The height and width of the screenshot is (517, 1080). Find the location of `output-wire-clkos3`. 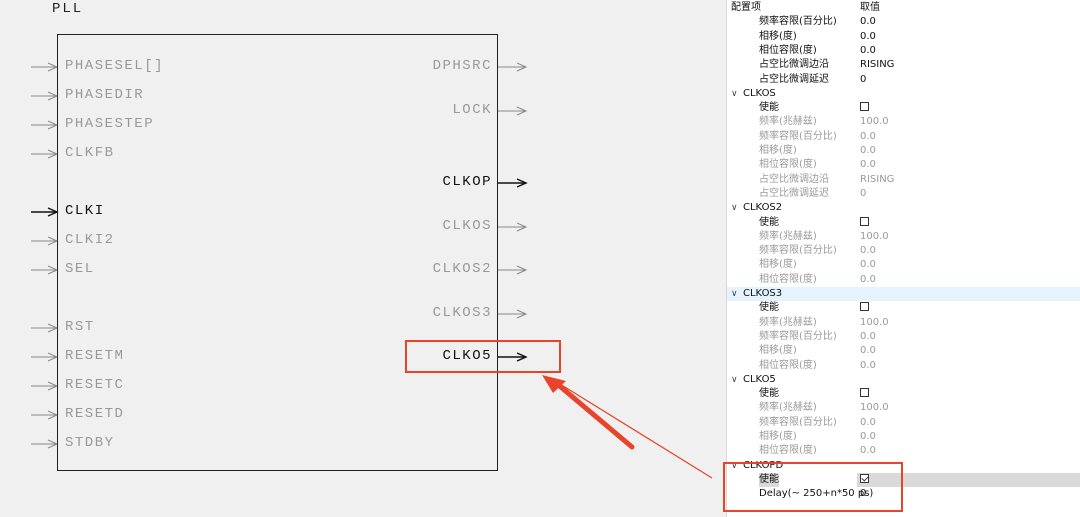

output-wire-clkos3 is located at coordinates (513, 314).